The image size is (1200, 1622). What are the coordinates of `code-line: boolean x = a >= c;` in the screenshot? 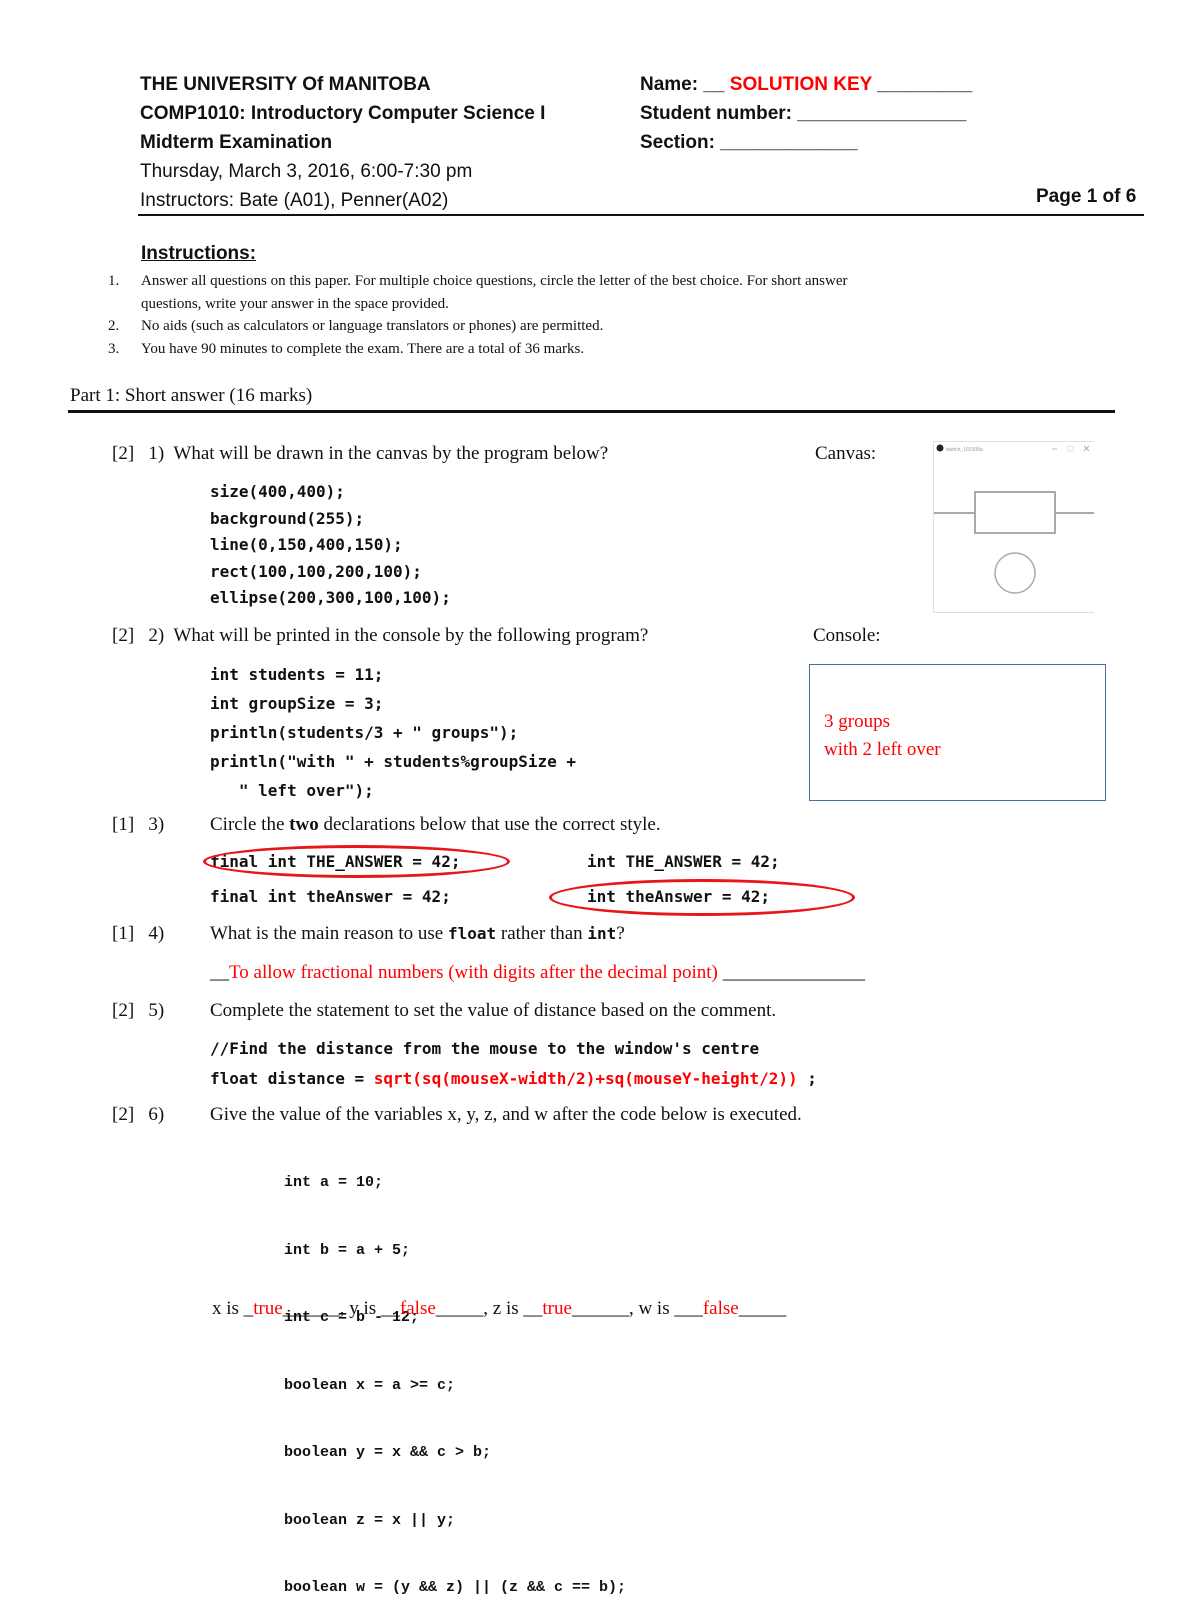 It's located at (370, 1385).